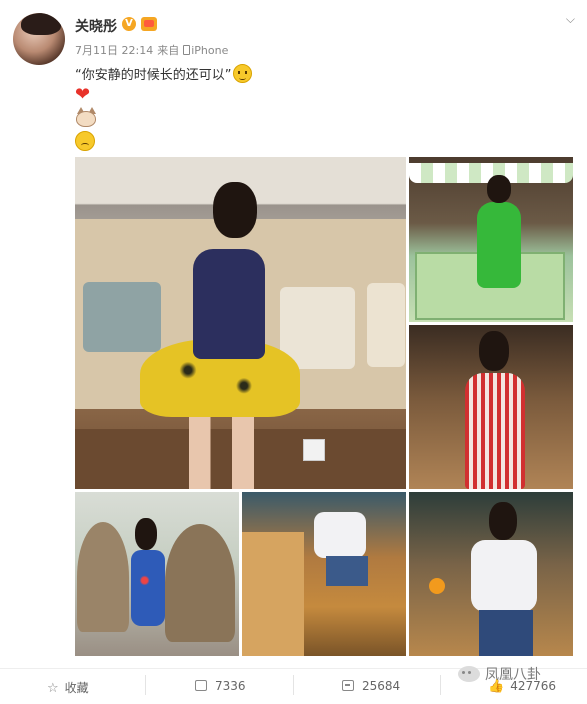 The height and width of the screenshot is (704, 587). What do you see at coordinates (201, 685) in the screenshot?
I see `repost-icon` at bounding box center [201, 685].